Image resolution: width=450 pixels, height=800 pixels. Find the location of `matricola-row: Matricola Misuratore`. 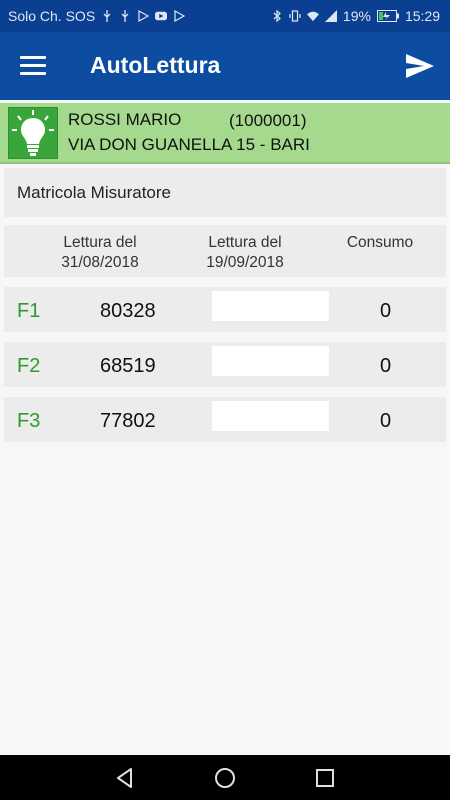

matricola-row: Matricola Misuratore is located at coordinates (225, 192).